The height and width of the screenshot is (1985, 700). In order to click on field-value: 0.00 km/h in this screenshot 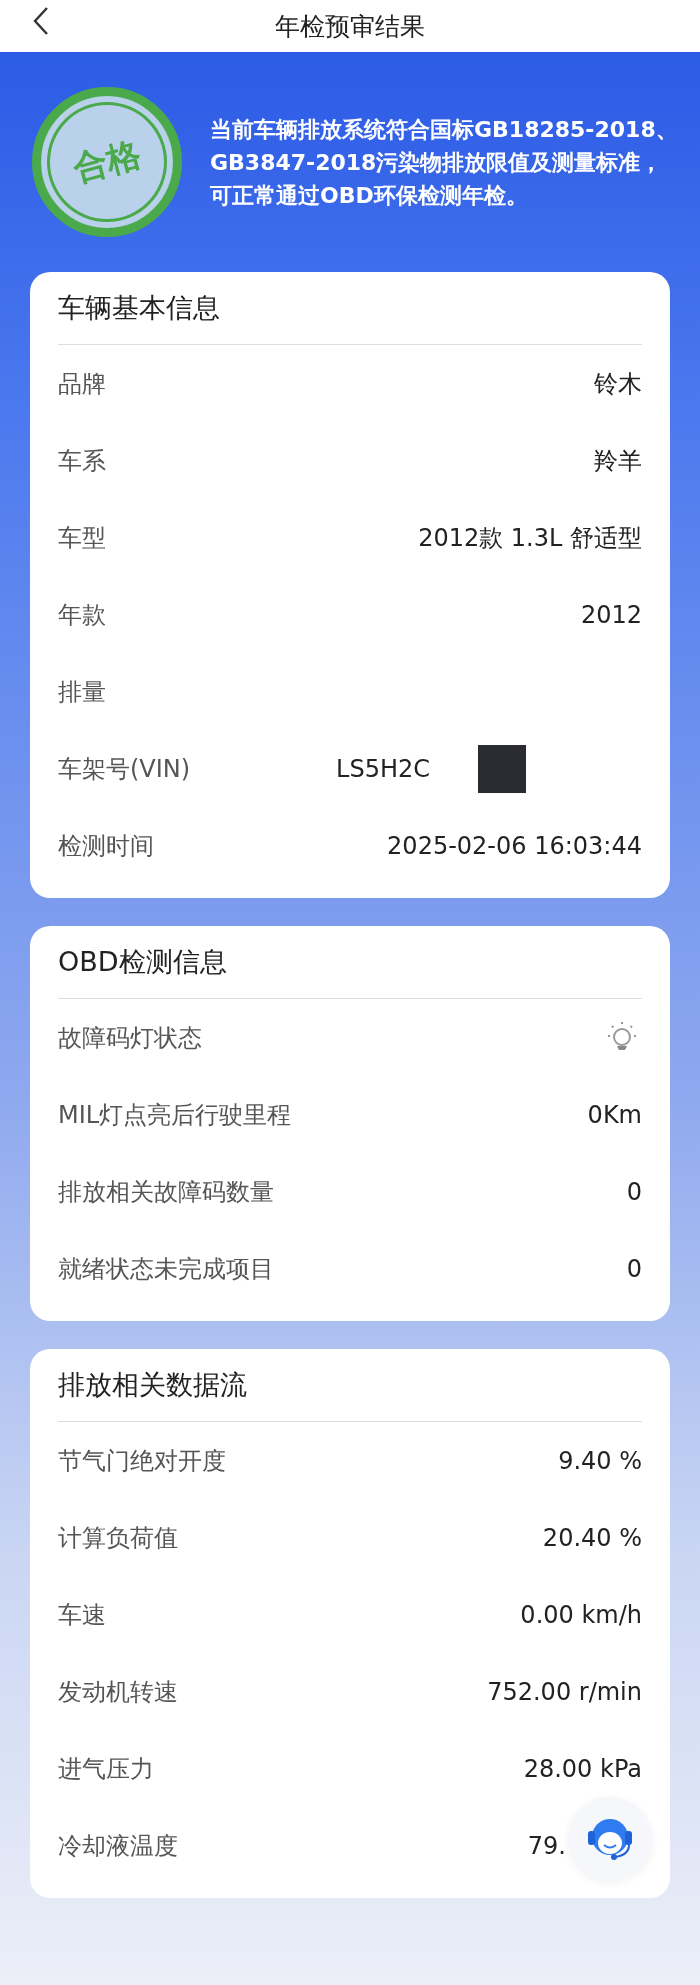, I will do `click(581, 1614)`.